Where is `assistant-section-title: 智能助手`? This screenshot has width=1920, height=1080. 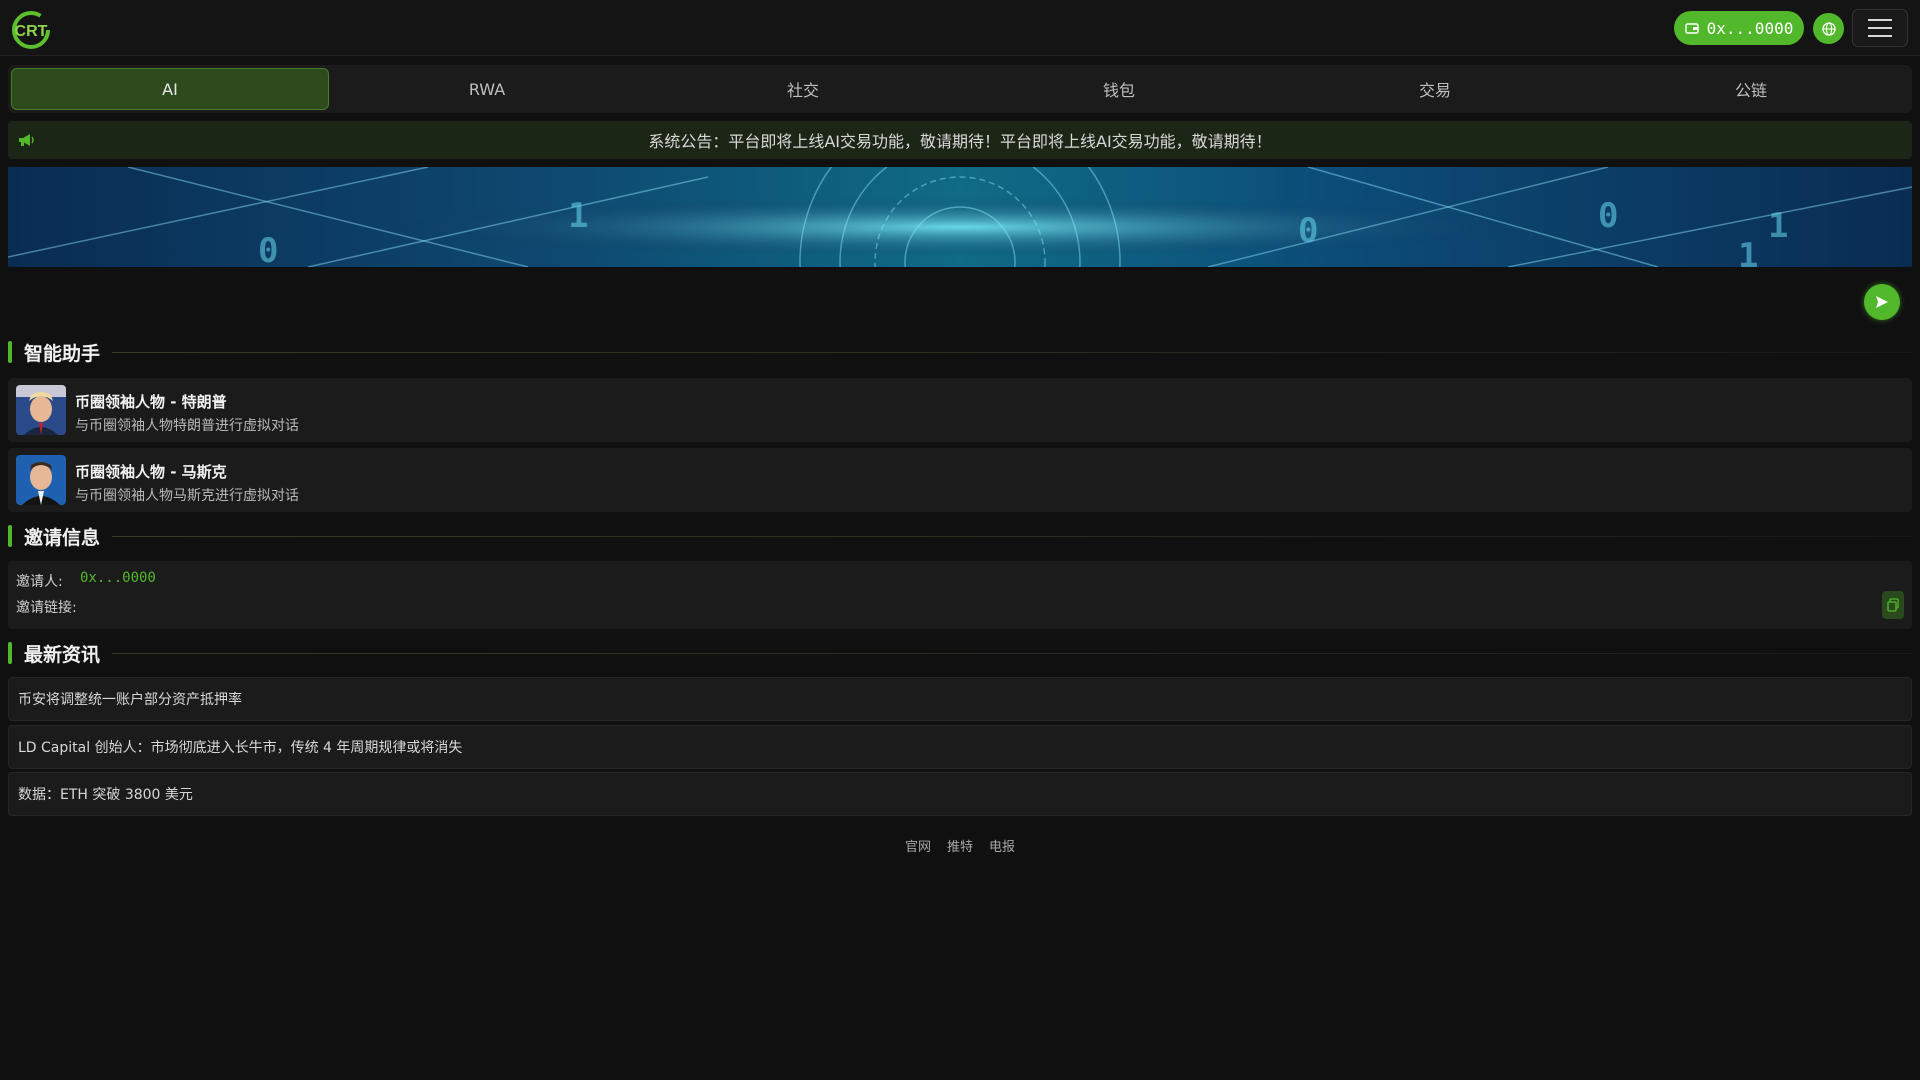 assistant-section-title: 智能助手 is located at coordinates (960, 352).